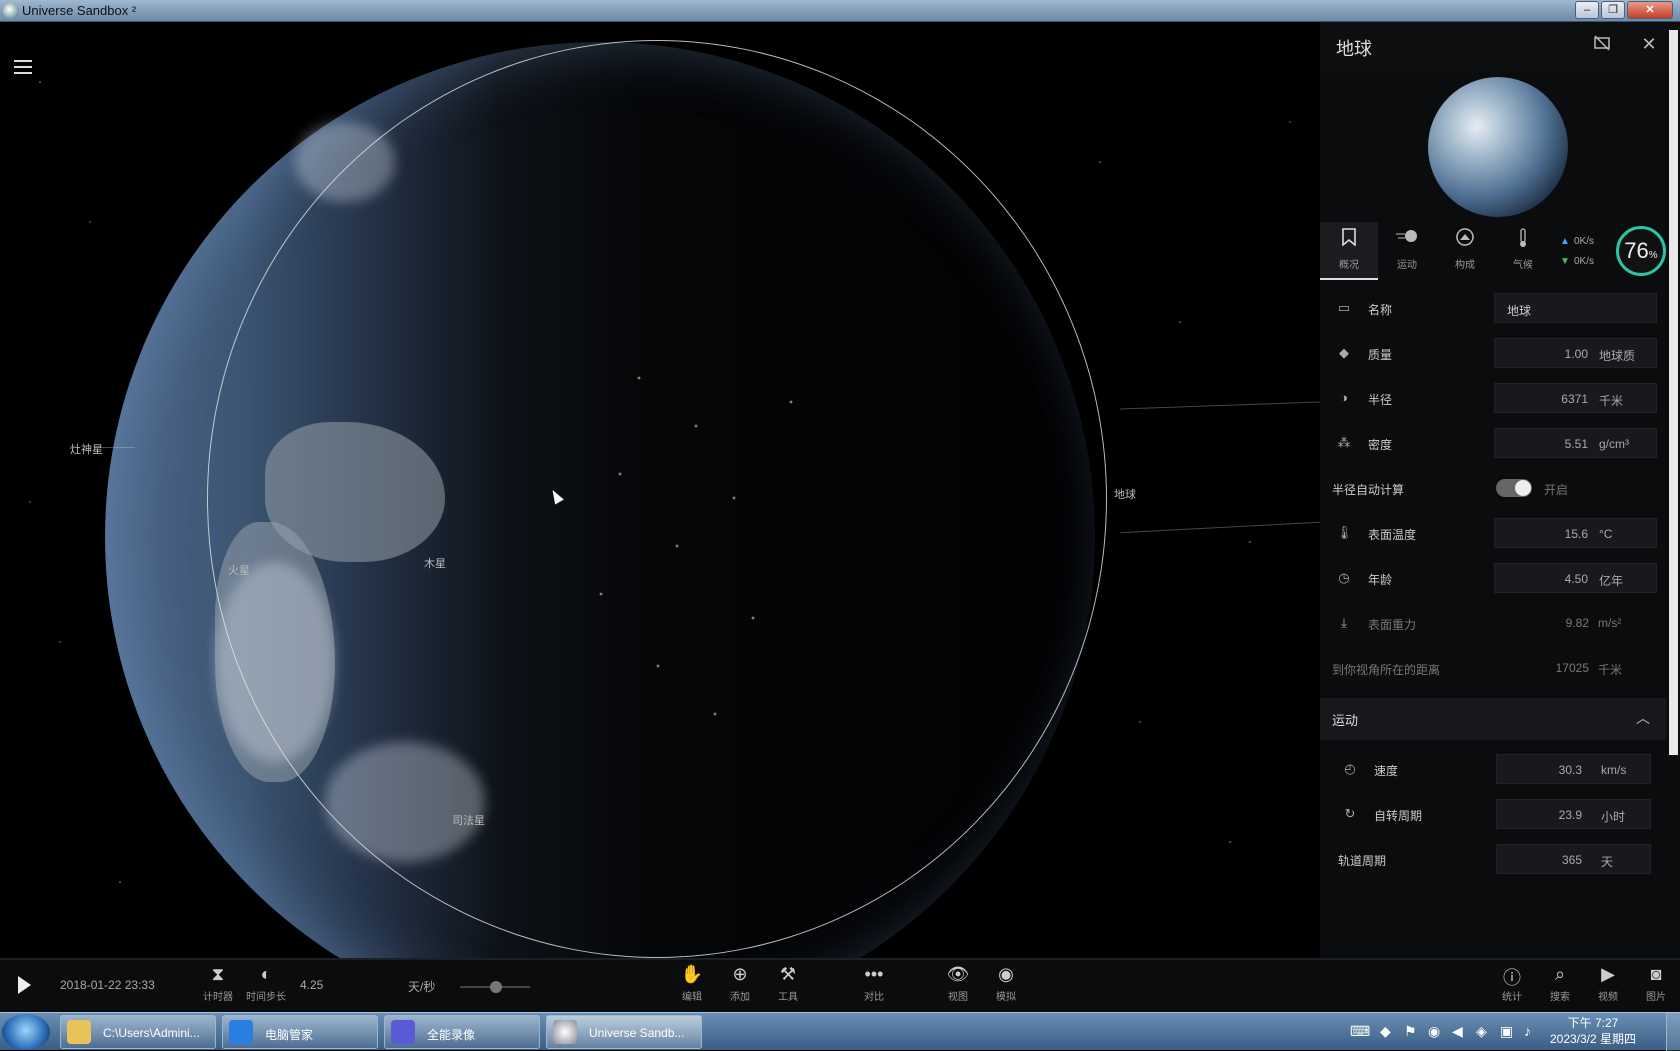 The height and width of the screenshot is (1051, 1680). Describe the element at coordinates (300, 1032) in the screenshot. I see `taskbar-item-pcmanager: 电脑管家` at that location.